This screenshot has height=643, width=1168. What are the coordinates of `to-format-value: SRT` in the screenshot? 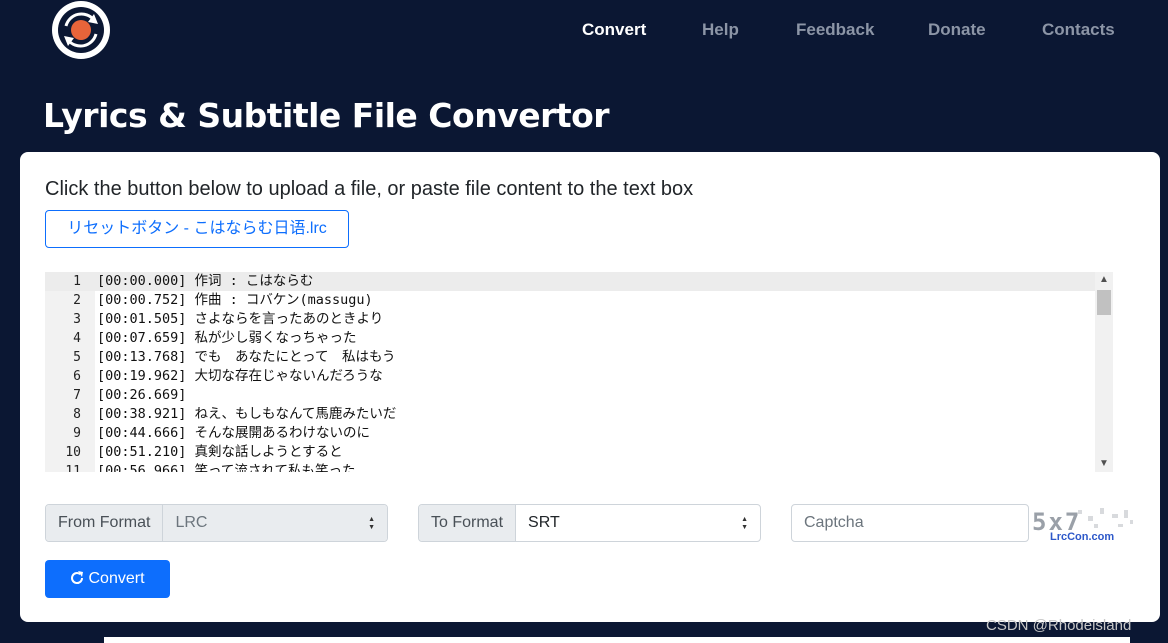 It's located at (544, 522).